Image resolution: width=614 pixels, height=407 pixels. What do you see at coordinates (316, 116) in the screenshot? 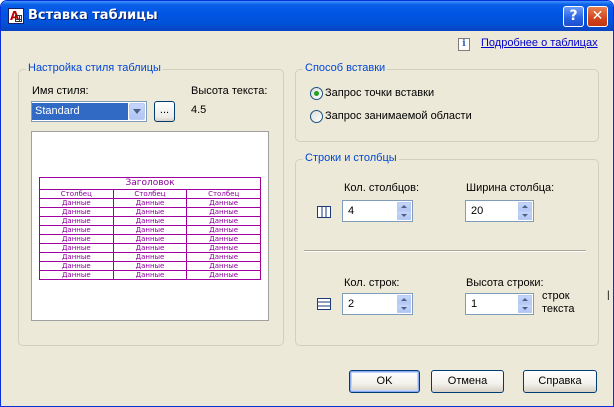
I see `radio-window-area` at bounding box center [316, 116].